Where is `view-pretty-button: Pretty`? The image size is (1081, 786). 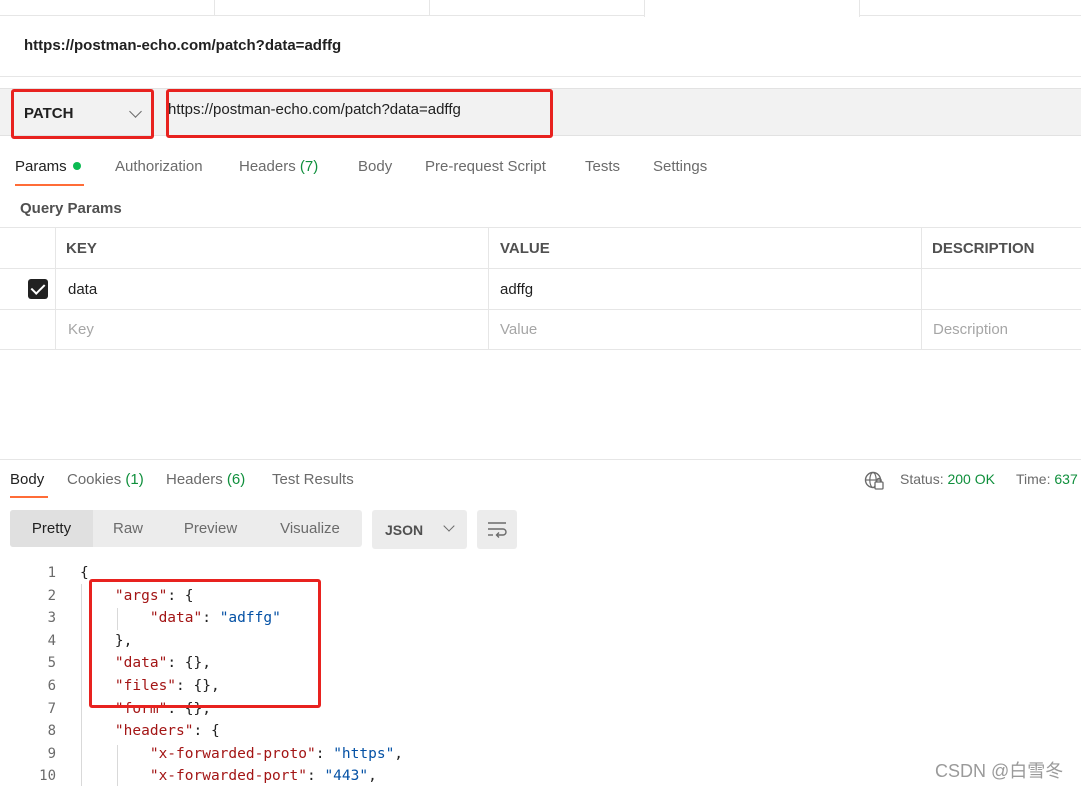 view-pretty-button: Pretty is located at coordinates (51, 528).